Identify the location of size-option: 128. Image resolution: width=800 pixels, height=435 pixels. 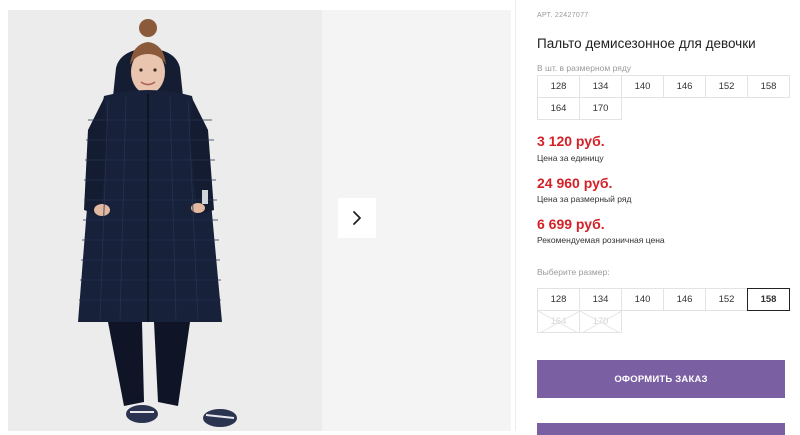
(558, 299).